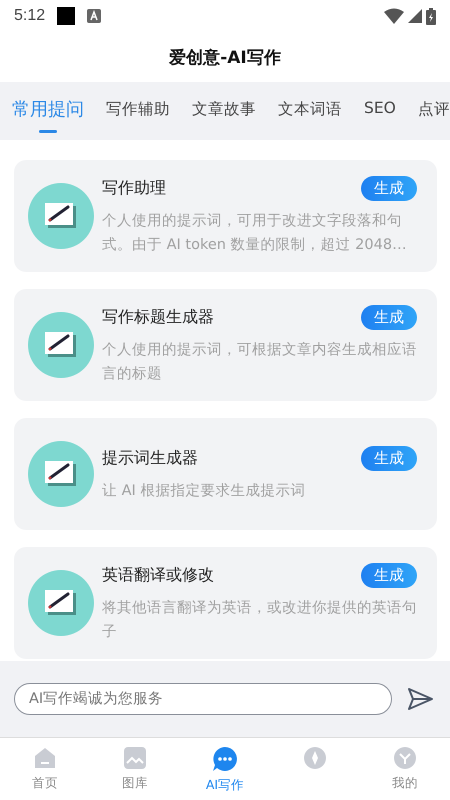  I want to click on nav-item: AI写作, so click(225, 769).